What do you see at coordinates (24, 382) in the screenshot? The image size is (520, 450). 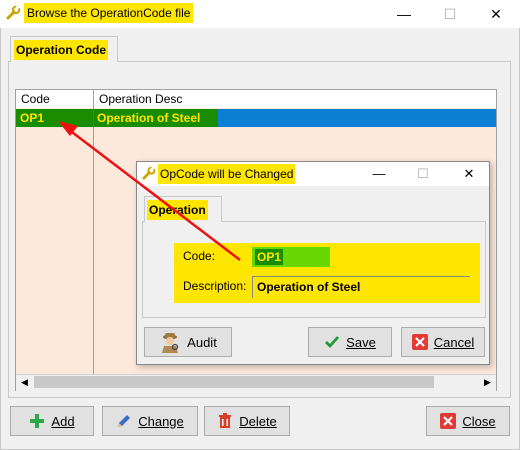 I see `scroll-left-icon: ◀` at bounding box center [24, 382].